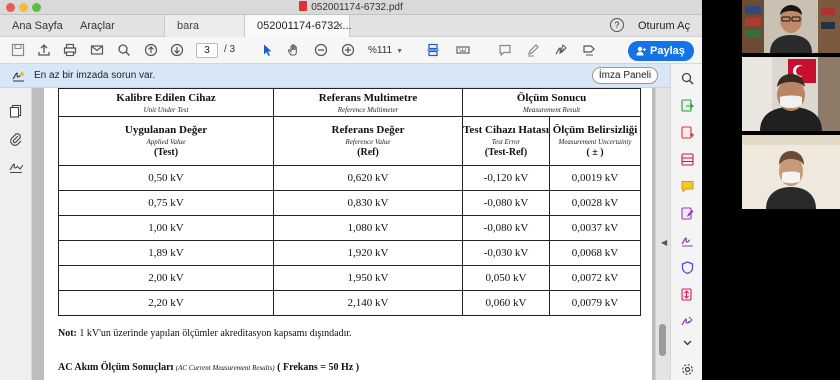  I want to click on signature-panel-button: İmza Paneli, so click(625, 75).